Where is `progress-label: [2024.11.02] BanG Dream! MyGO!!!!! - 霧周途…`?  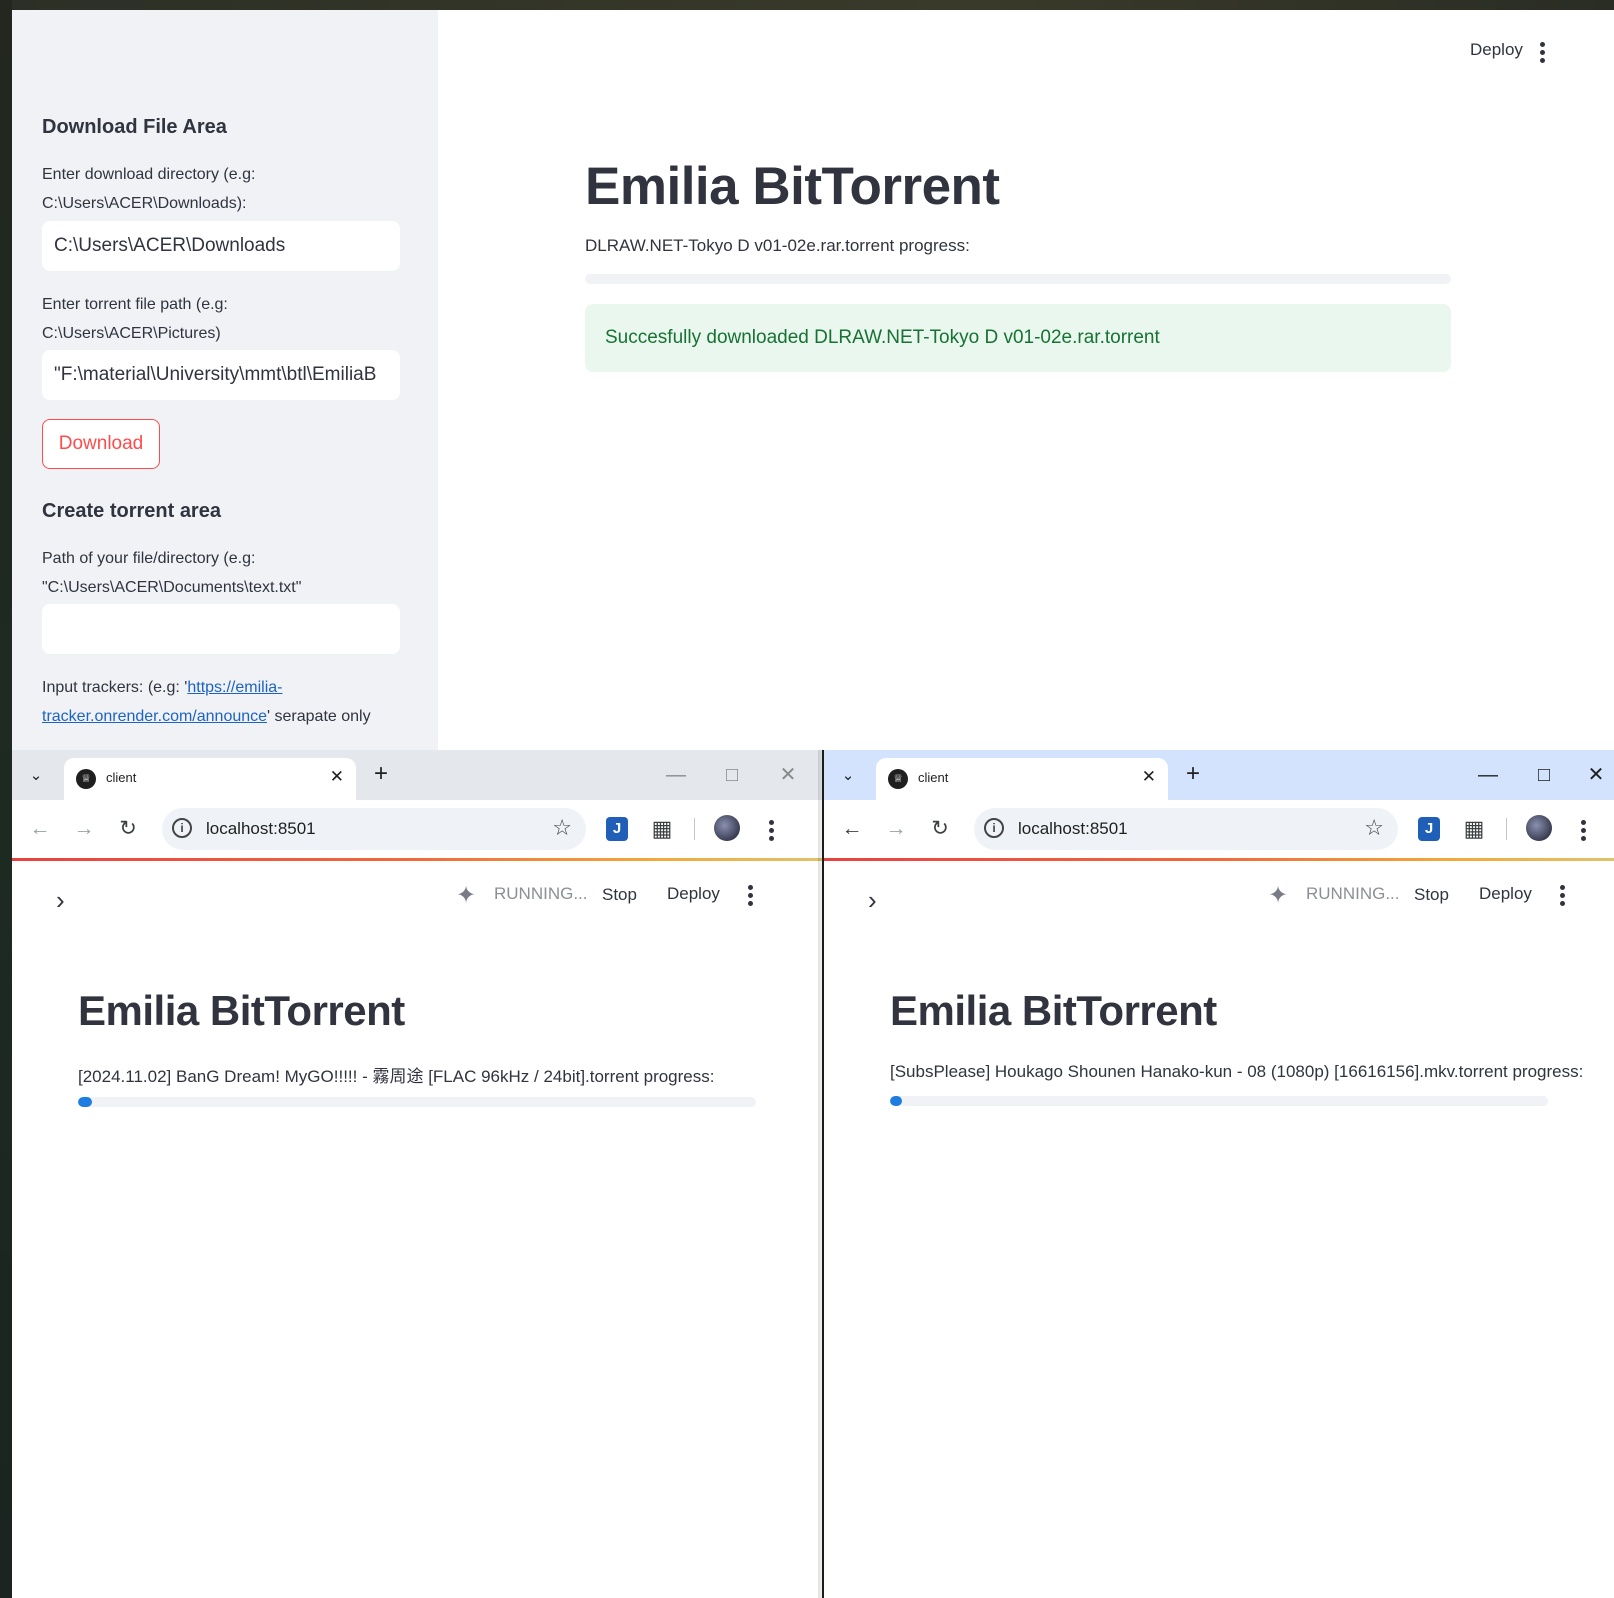
progress-label: [2024.11.02] BanG Dream! MyGO!!!!! - 霧周途… is located at coordinates (396, 1076).